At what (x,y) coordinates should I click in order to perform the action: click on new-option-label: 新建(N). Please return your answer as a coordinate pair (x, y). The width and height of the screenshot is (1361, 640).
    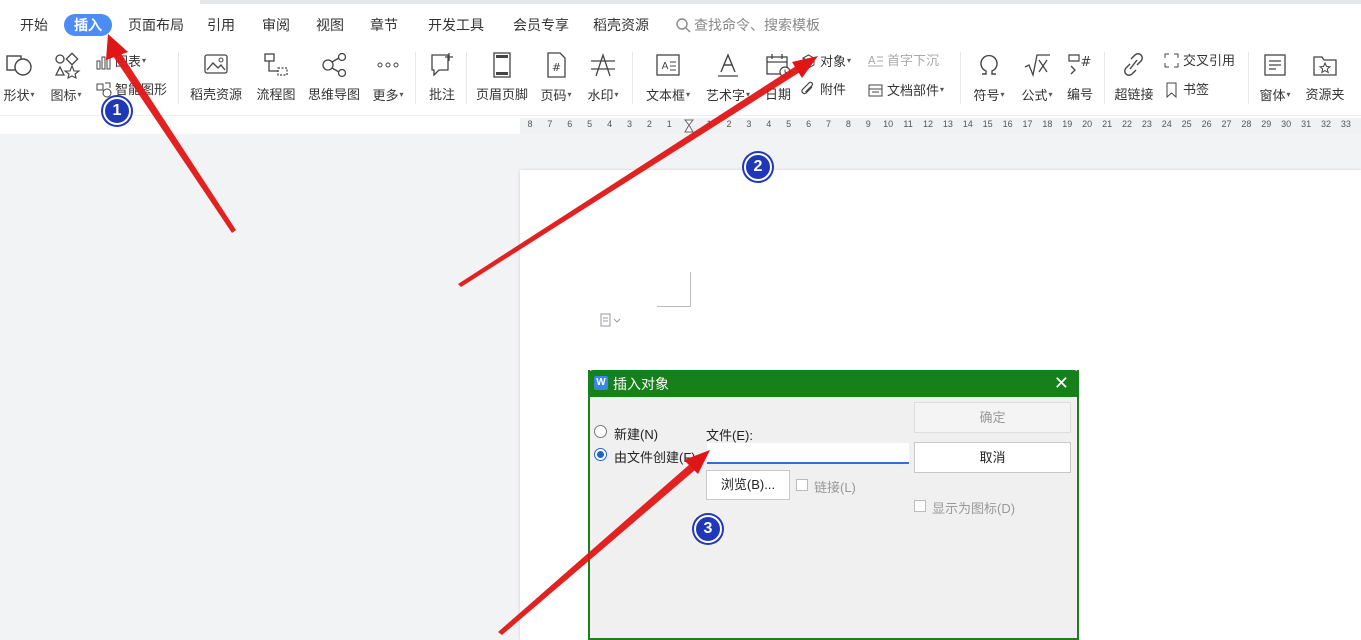
    Looking at the image, I should click on (636, 433).